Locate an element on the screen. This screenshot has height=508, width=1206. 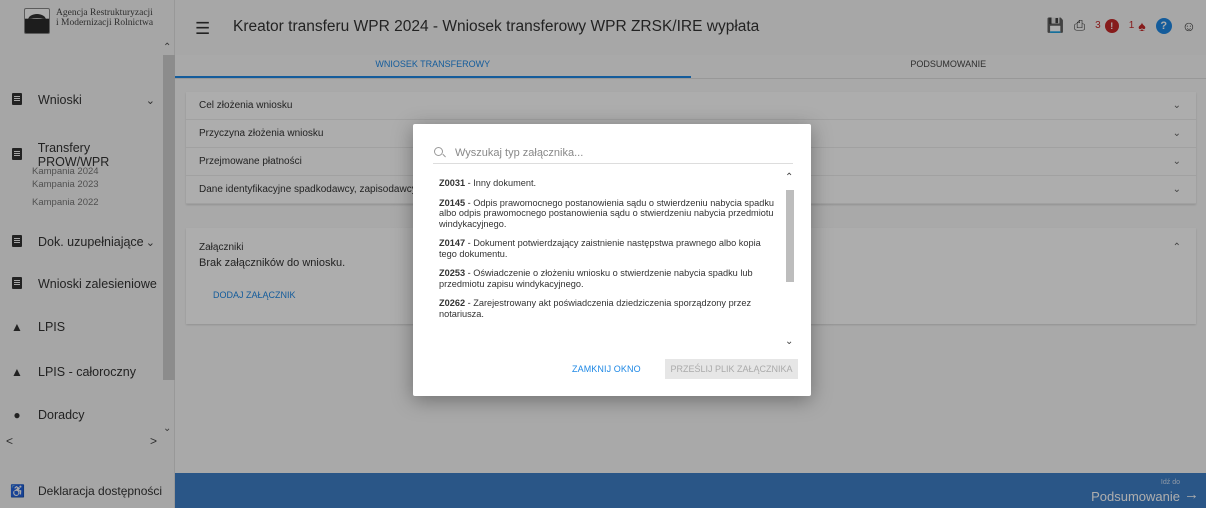
item-code: Z0262 is located at coordinates (452, 303).